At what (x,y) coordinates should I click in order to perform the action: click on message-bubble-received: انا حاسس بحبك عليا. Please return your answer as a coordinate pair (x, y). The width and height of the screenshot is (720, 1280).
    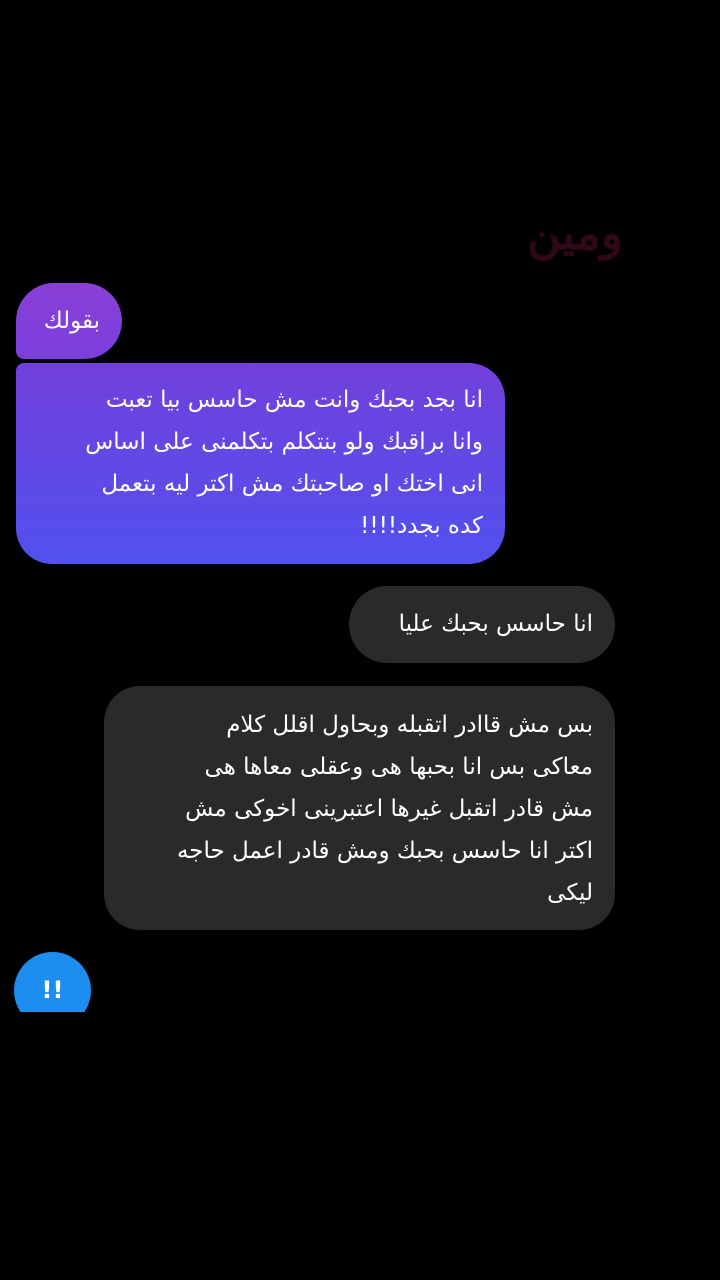
    Looking at the image, I should click on (482, 624).